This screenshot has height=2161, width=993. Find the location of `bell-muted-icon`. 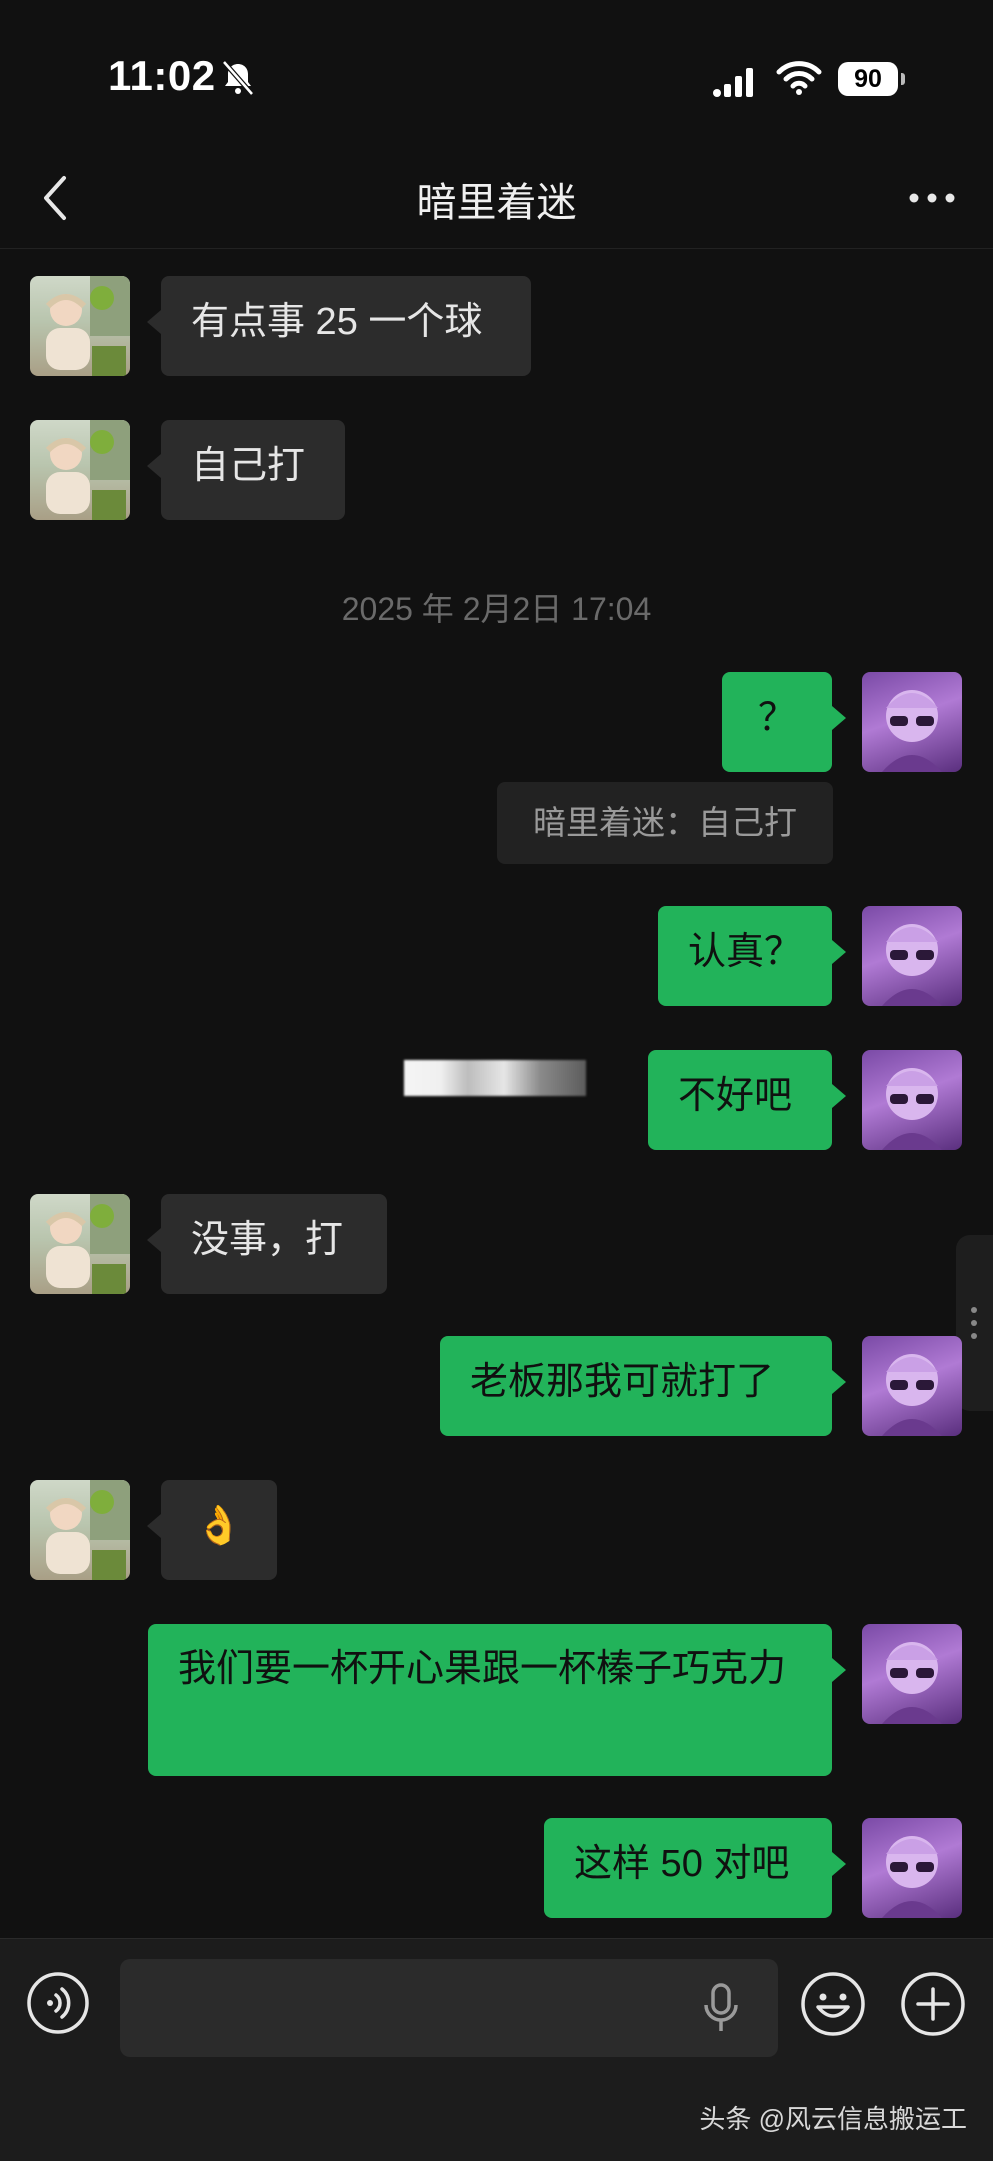

bell-muted-icon is located at coordinates (238, 78).